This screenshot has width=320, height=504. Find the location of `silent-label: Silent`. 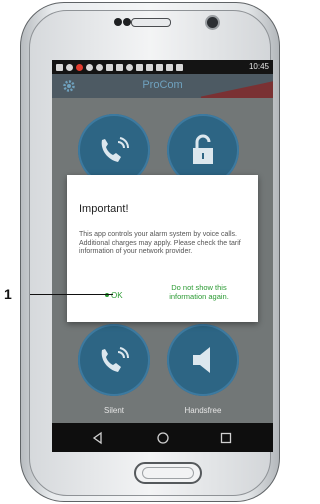

silent-label: Silent is located at coordinates (113, 410).